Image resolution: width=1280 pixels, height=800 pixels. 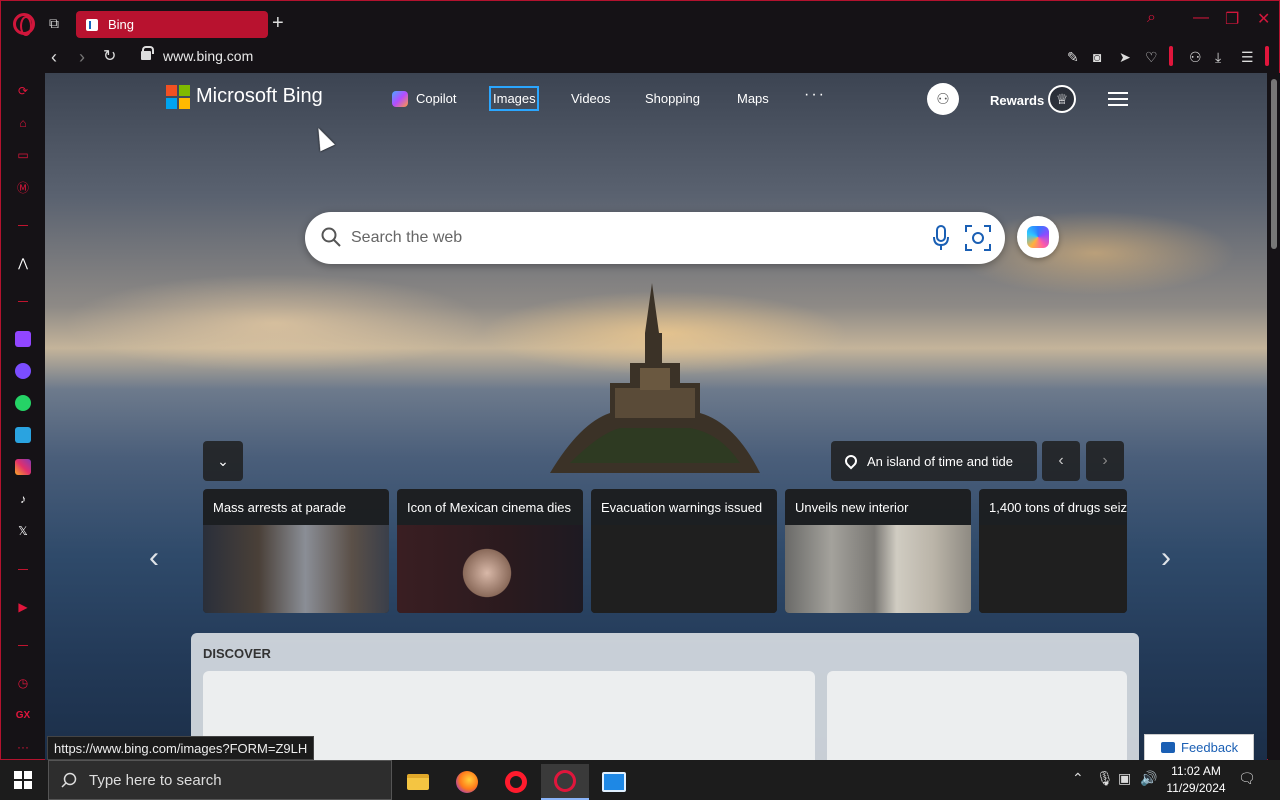 I want to click on notifications-icon: 🗨, so click(x=1247, y=778).